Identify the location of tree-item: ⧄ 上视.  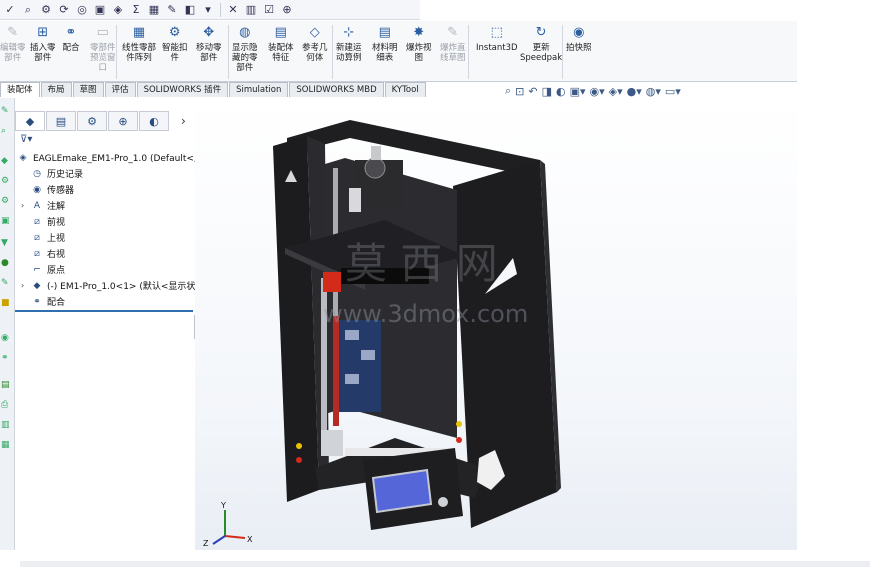
(43, 237).